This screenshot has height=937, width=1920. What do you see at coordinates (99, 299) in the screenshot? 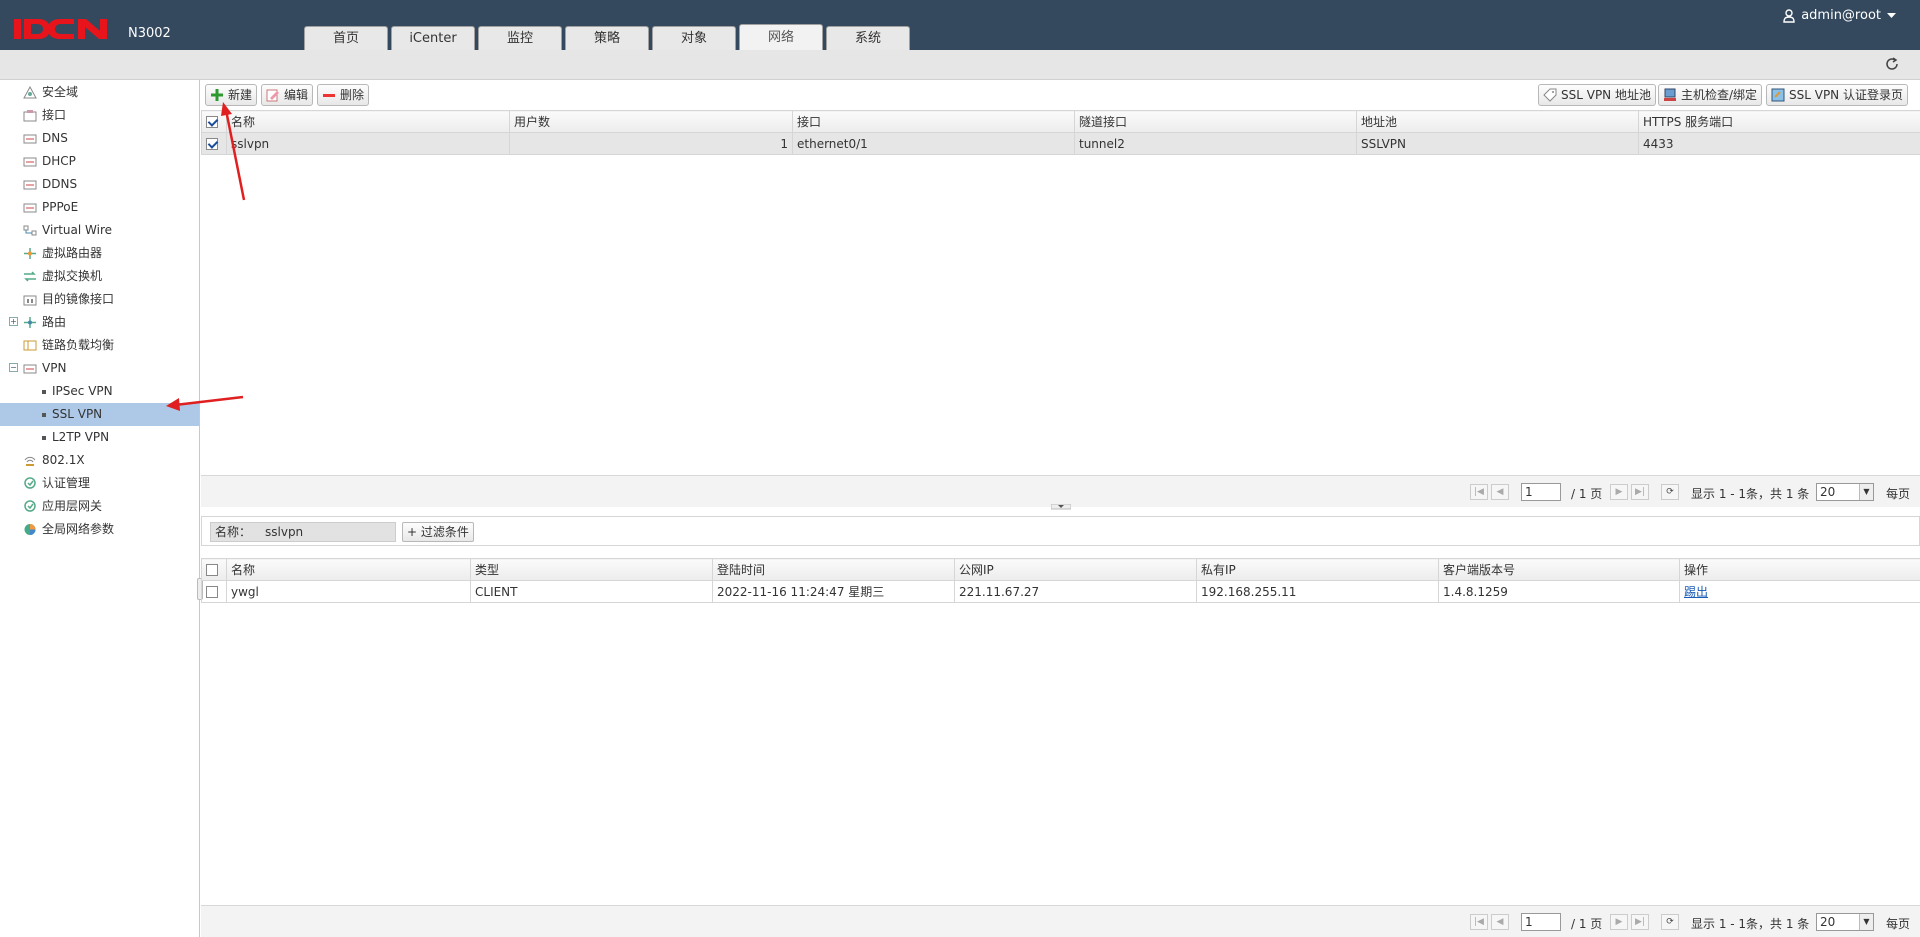
I see `sidebar-item-mirror-interface: 目的镜像接口` at bounding box center [99, 299].